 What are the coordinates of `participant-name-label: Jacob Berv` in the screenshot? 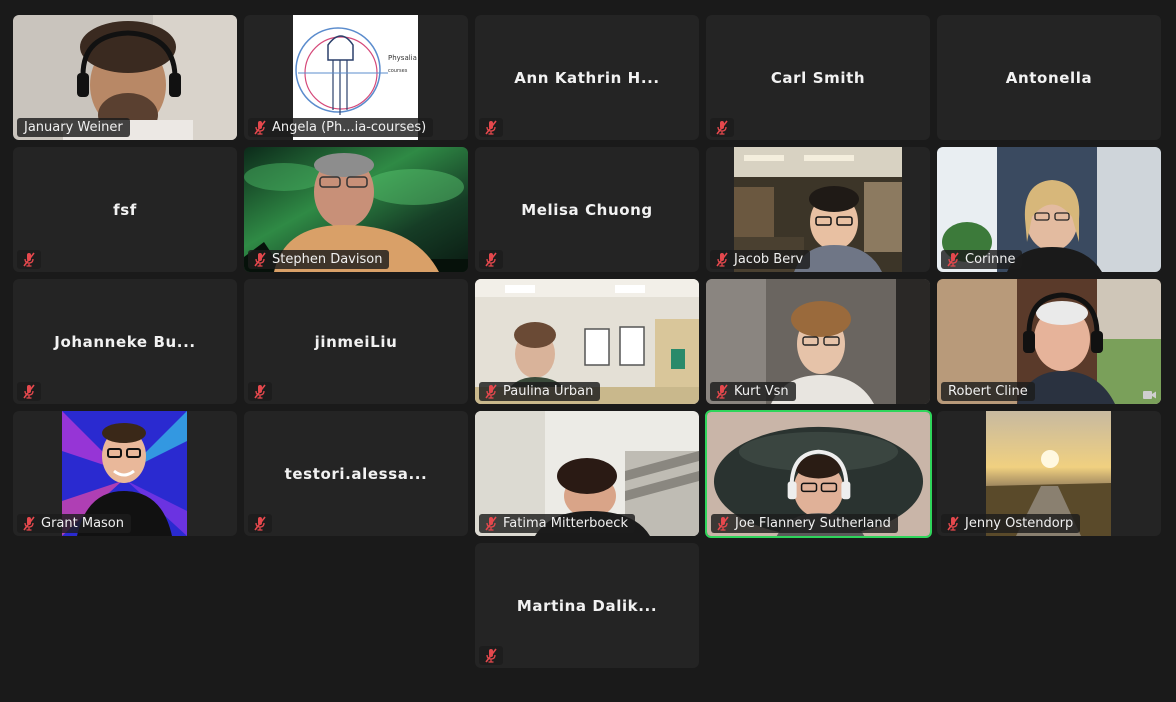 It's located at (760, 259).